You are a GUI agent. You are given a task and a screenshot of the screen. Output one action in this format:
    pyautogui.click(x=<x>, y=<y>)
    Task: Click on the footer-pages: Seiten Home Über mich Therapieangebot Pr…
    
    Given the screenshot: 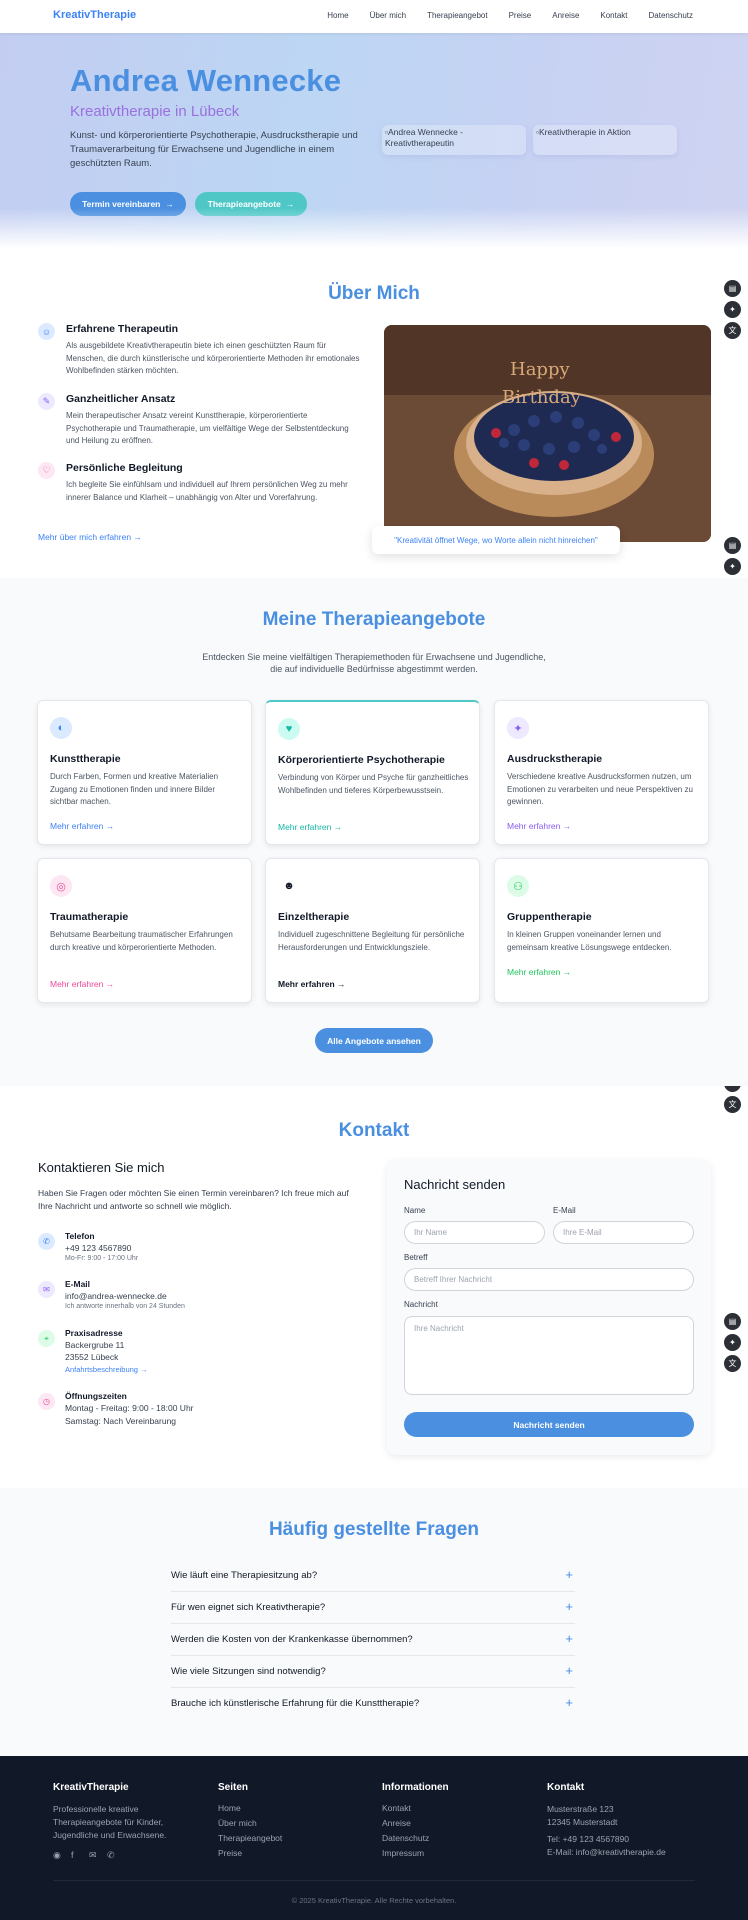 What is the action you would take?
    pyautogui.click(x=250, y=1822)
    